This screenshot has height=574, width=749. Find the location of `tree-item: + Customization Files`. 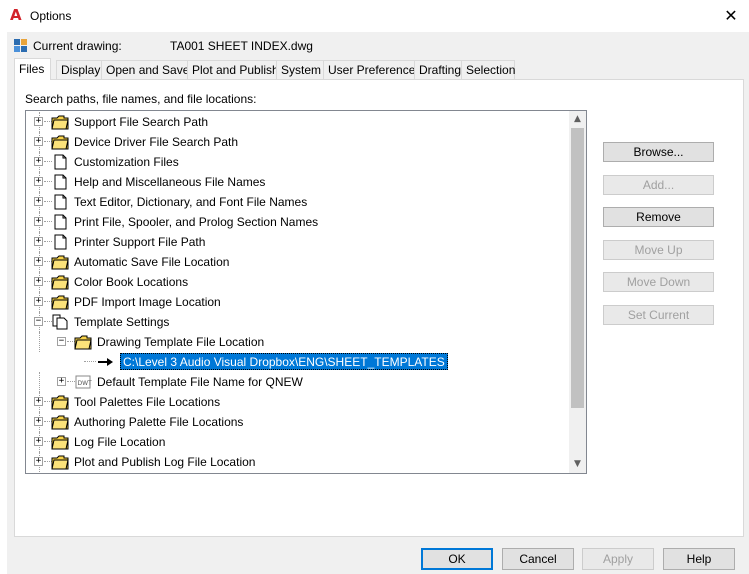

tree-item: + Customization Files is located at coordinates (296, 162).